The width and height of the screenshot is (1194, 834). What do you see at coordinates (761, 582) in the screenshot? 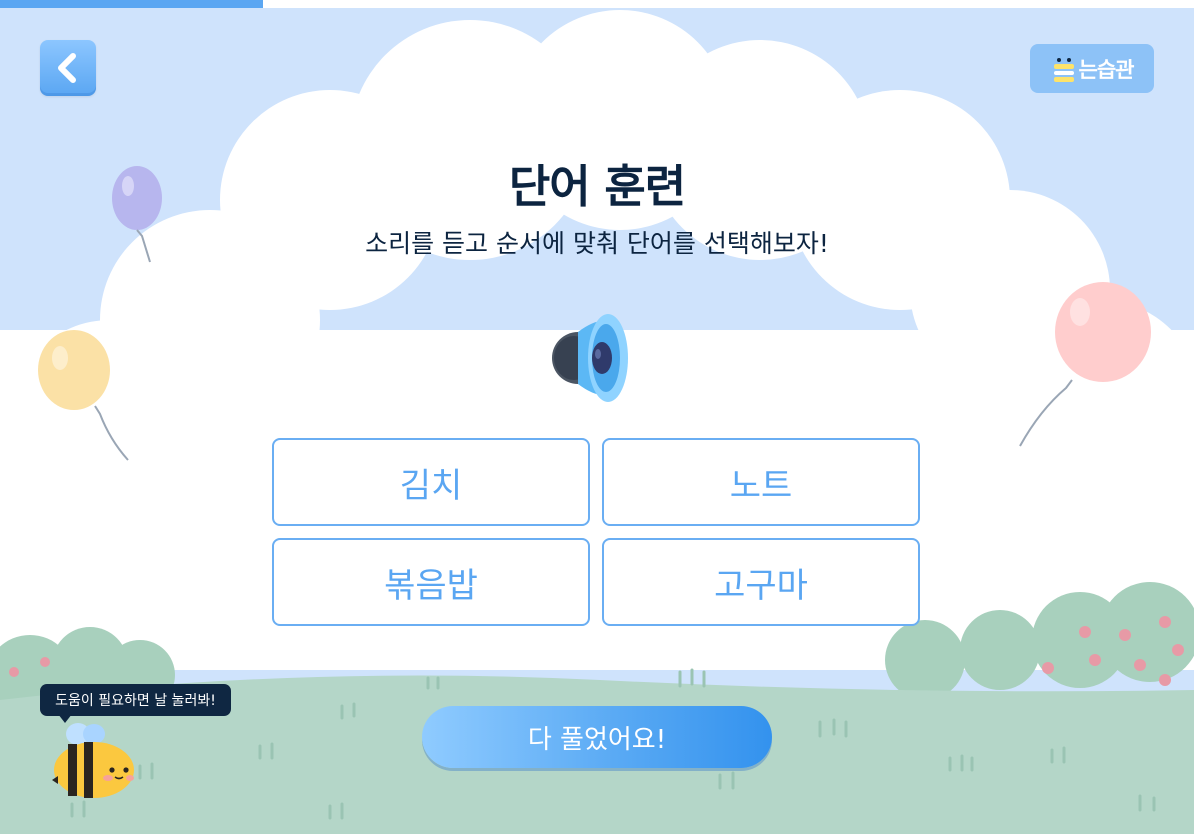
I see `word-option-4: 고구마` at bounding box center [761, 582].